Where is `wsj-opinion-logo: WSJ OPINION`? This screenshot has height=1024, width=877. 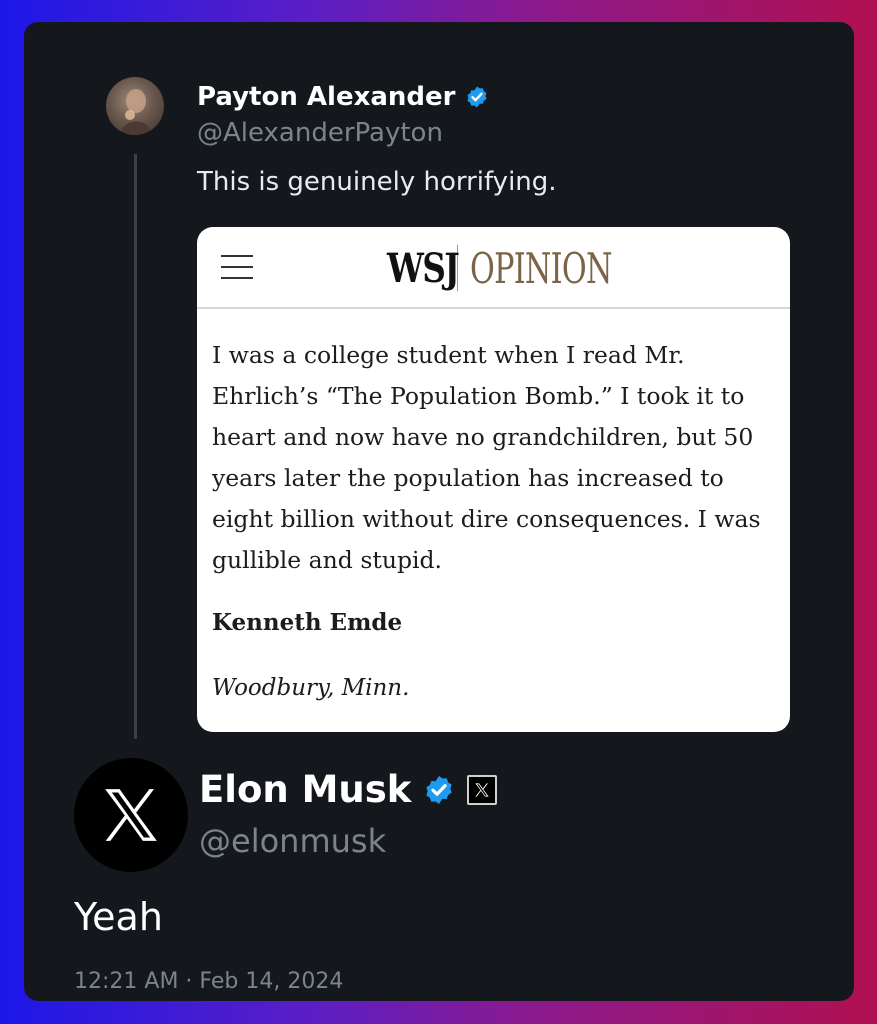 wsj-opinion-logo: WSJ OPINION is located at coordinates (527, 268).